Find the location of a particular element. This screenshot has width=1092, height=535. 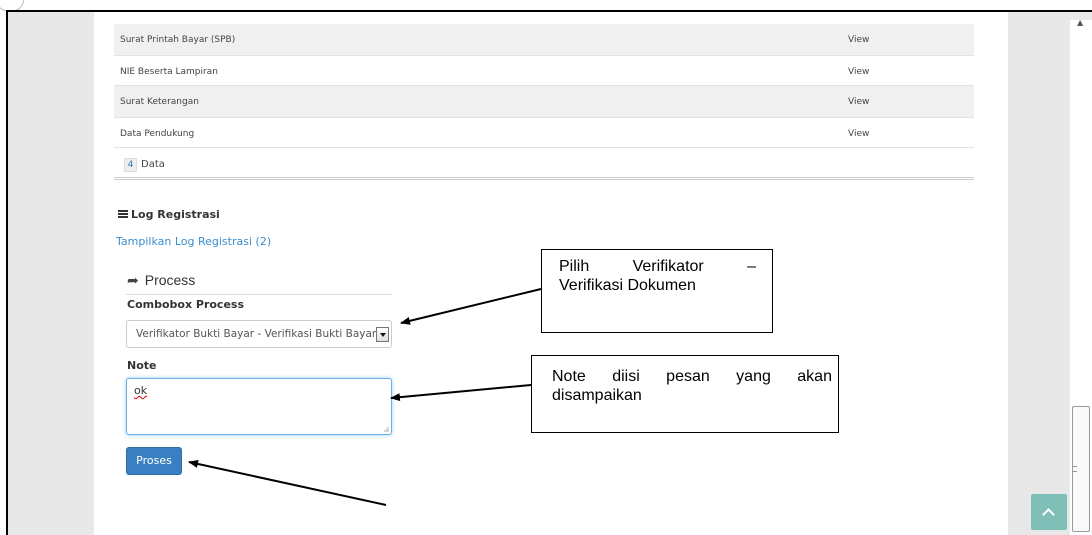

callout-word: Pilih is located at coordinates (574, 266).